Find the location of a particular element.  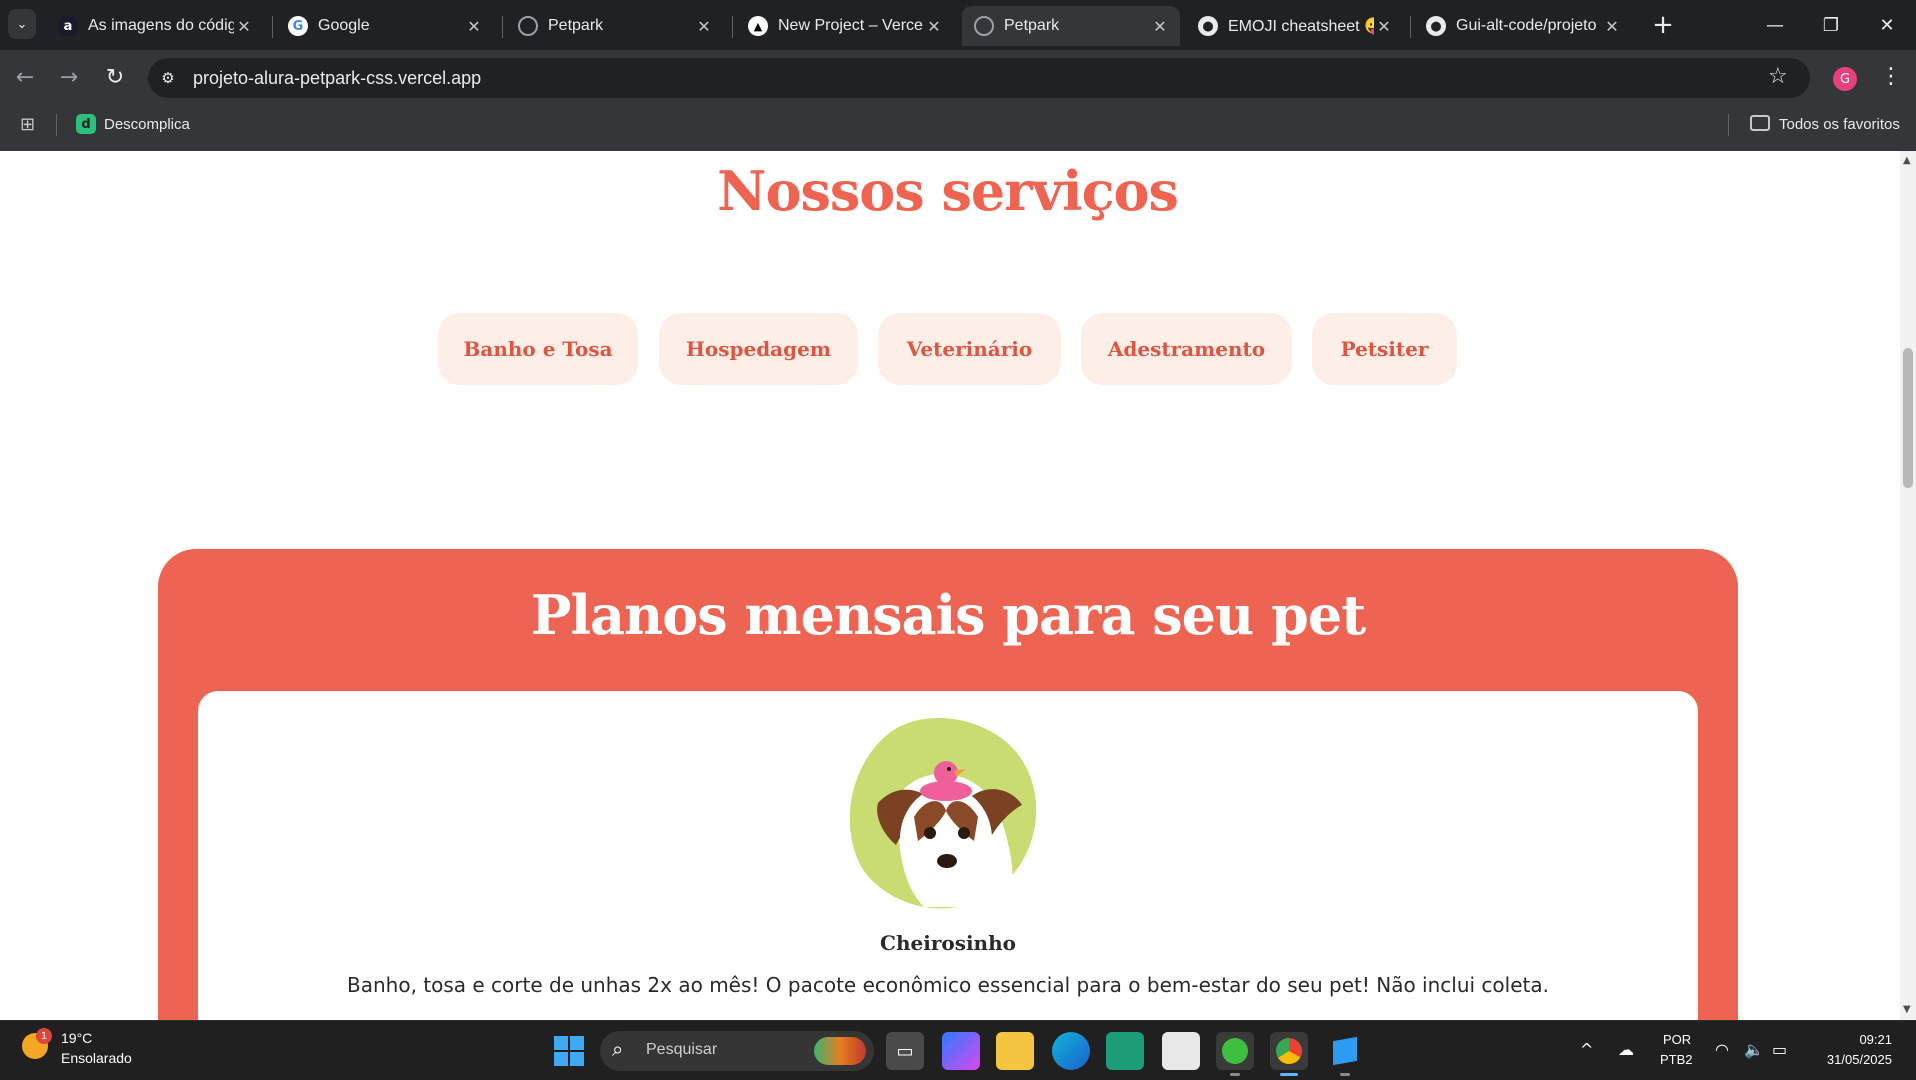

all-bookmarks-link: Todos os favoritos is located at coordinates (1839, 124).